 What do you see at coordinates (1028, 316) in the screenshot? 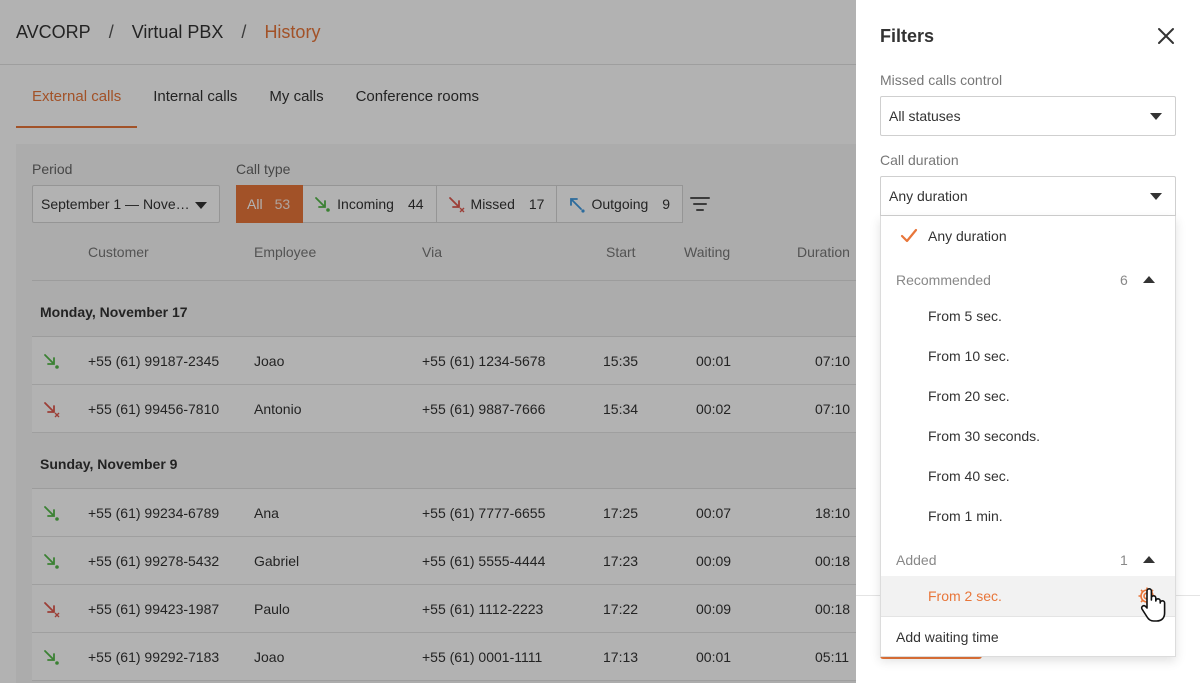
I see `option-from-5-sec: From 5 sec.` at bounding box center [1028, 316].